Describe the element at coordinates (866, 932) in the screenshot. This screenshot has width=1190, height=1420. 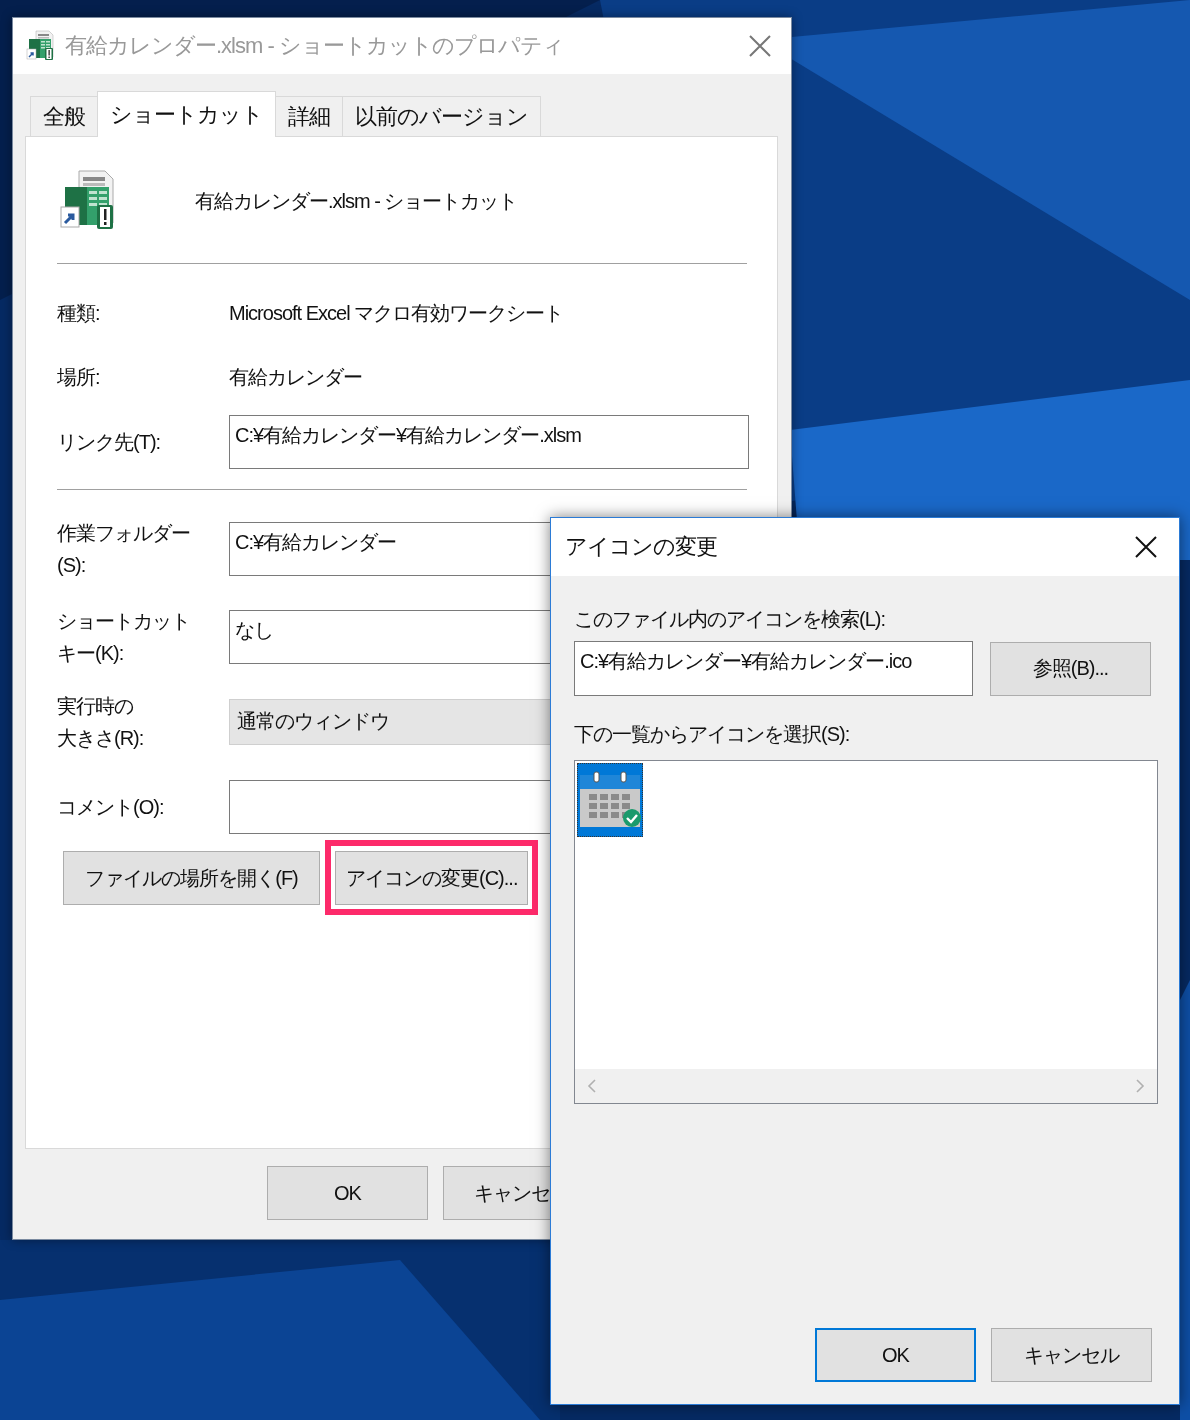
I see `icon-list` at that location.